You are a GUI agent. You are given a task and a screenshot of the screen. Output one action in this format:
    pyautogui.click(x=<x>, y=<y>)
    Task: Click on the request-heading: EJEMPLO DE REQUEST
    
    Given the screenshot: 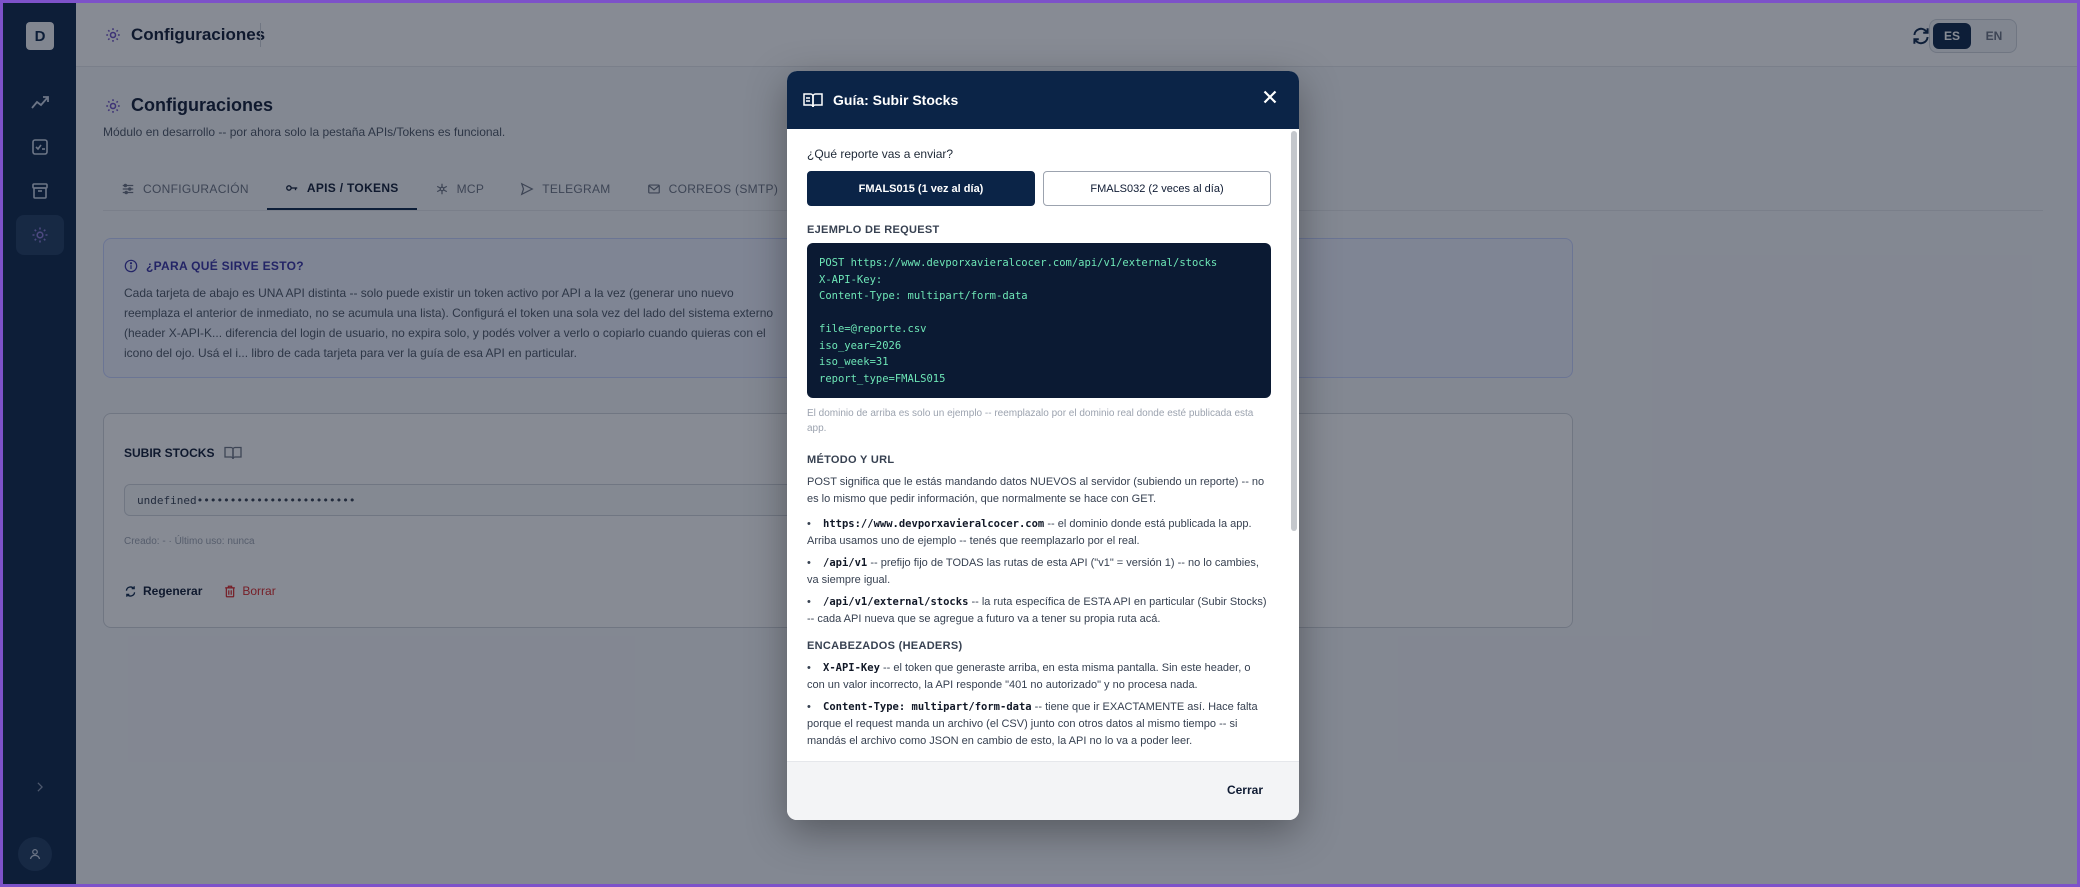 What is the action you would take?
    pyautogui.click(x=873, y=230)
    